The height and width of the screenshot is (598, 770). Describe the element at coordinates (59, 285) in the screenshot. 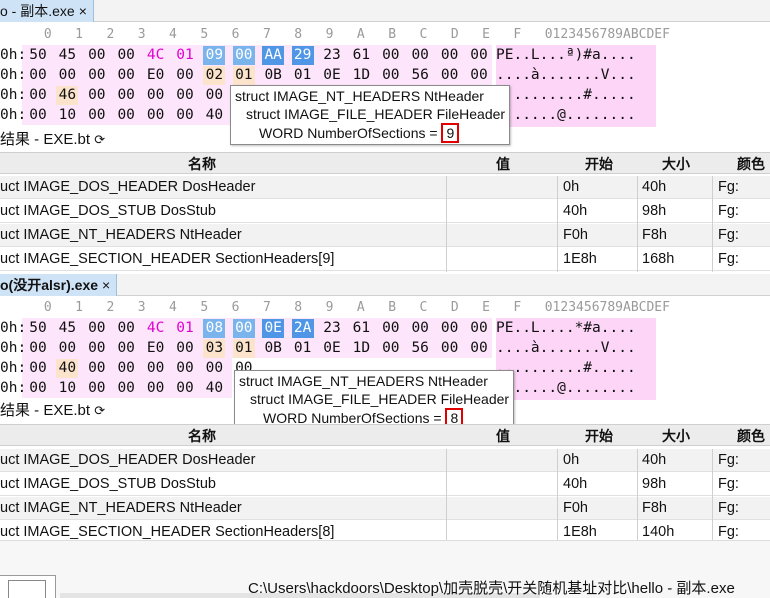

I see `tab-file-noaslr: o(没开alsr).exe ×` at that location.